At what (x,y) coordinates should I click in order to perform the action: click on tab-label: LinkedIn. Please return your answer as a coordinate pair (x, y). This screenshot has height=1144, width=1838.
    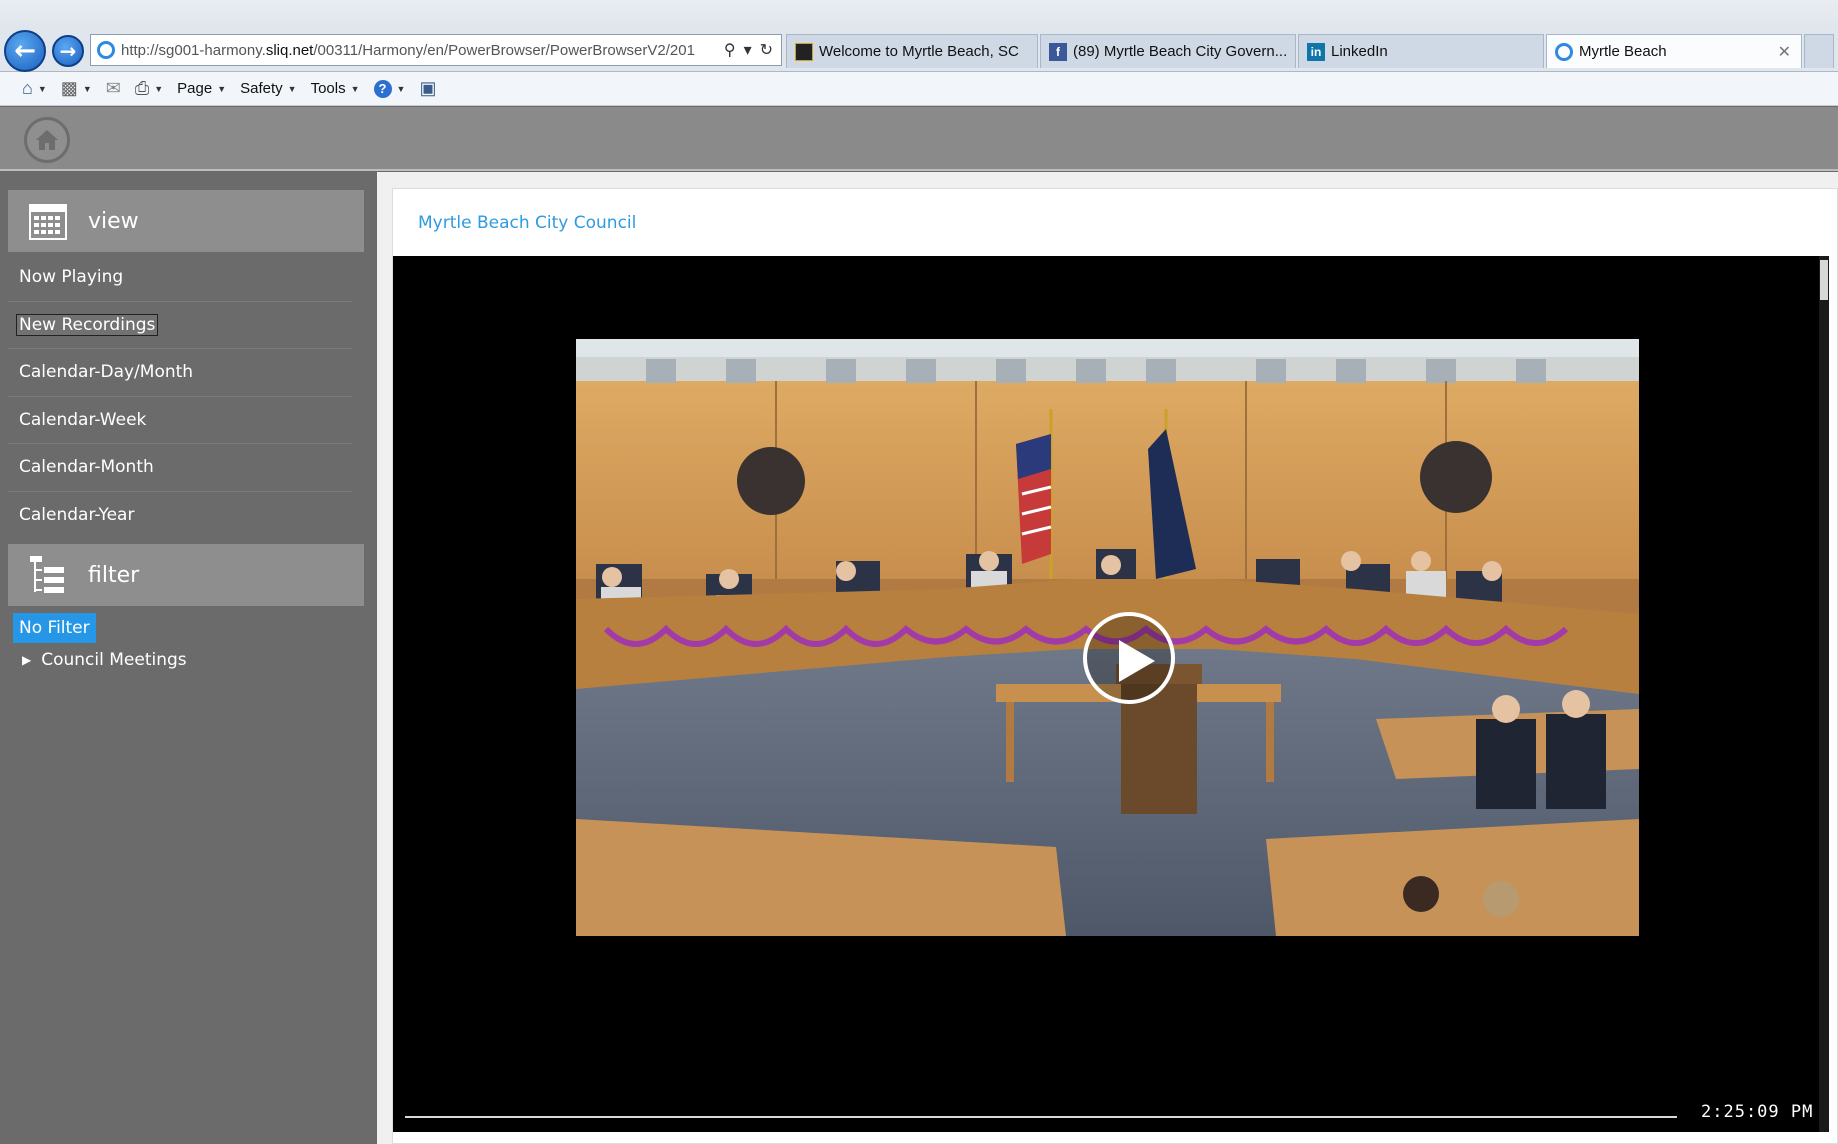
    Looking at the image, I should click on (1359, 51).